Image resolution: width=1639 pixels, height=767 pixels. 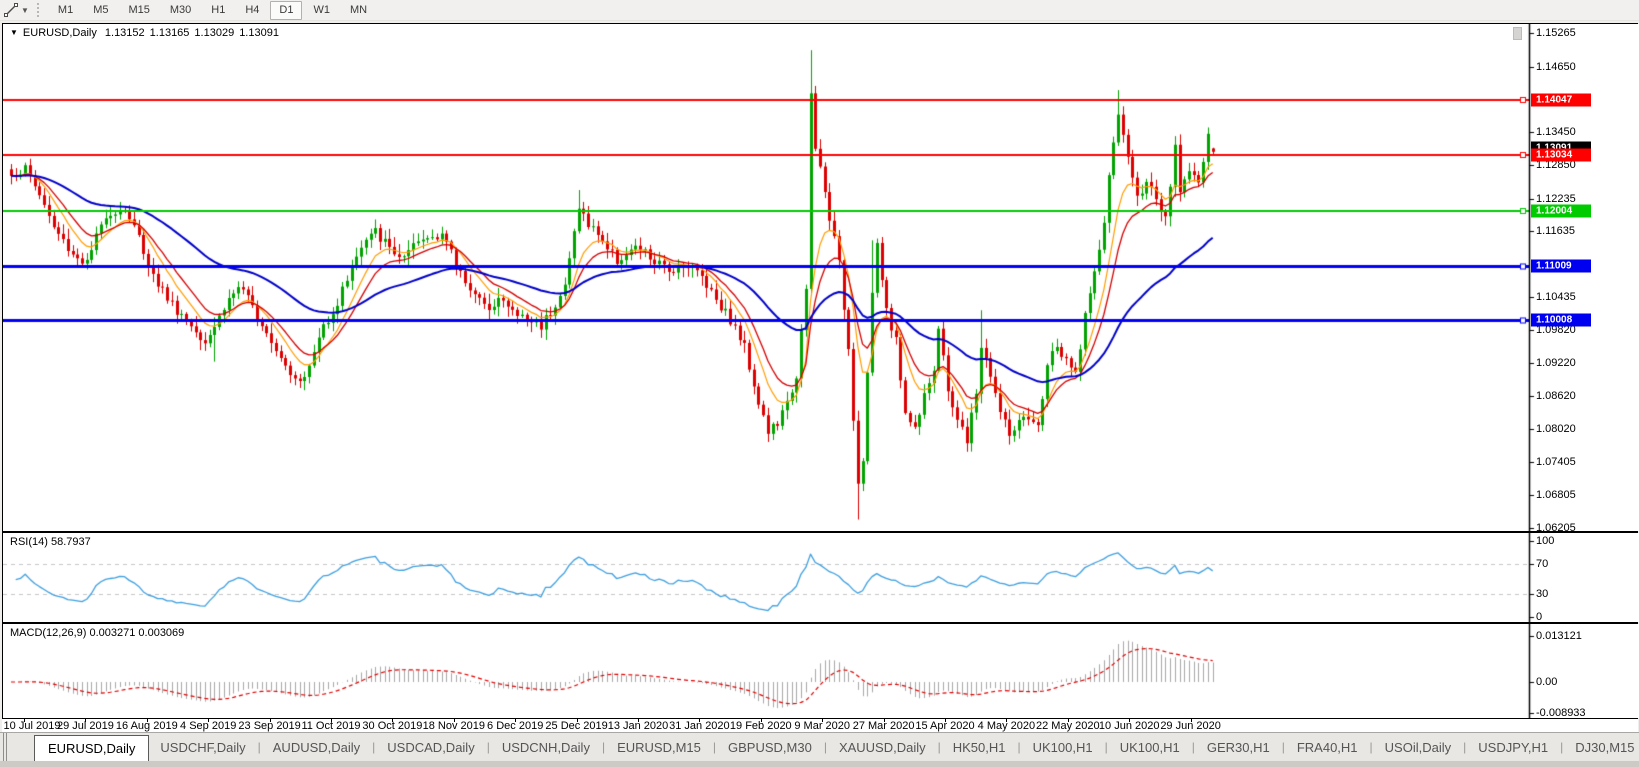 What do you see at coordinates (392, 726) in the screenshot?
I see `date-label: 30 Oct 2019` at bounding box center [392, 726].